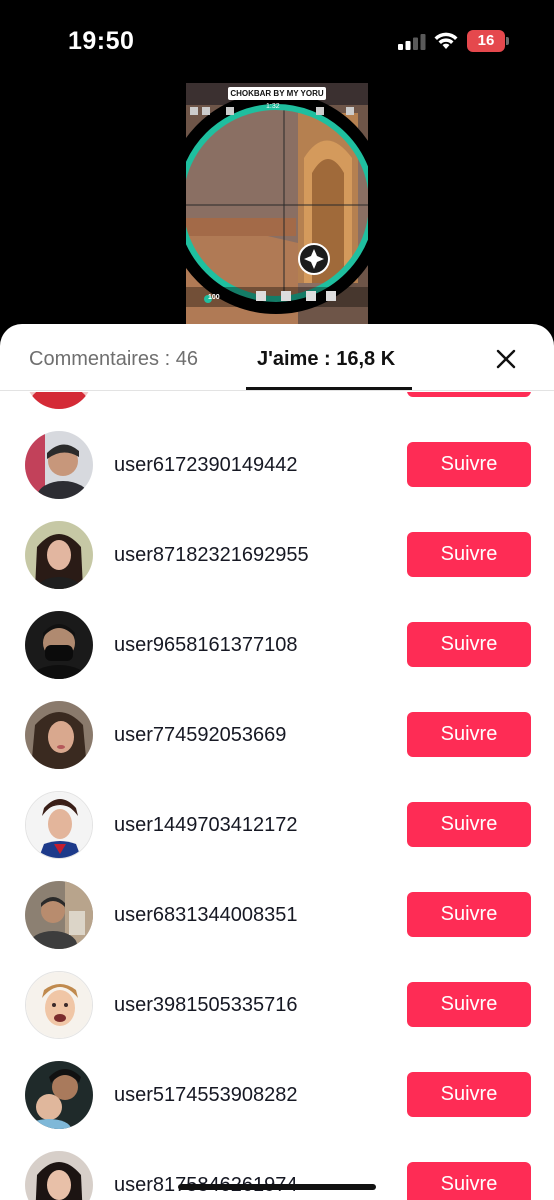 Image resolution: width=554 pixels, height=1200 pixels. Describe the element at coordinates (277, 1170) in the screenshot. I see `list-item: user8175846261974 Suivre` at that location.